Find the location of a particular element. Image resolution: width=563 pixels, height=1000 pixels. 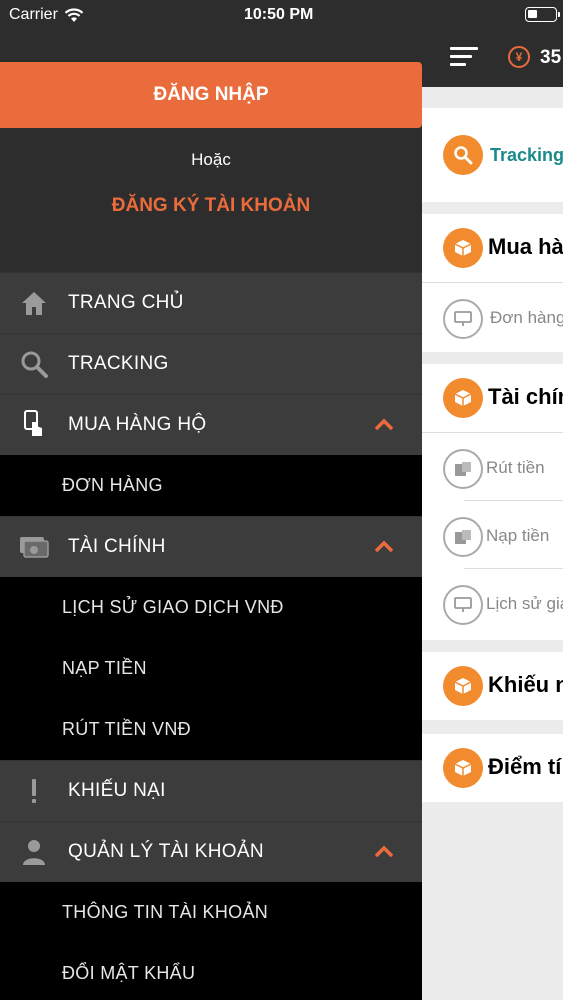

section-title: Tài chín is located at coordinates (525, 396).